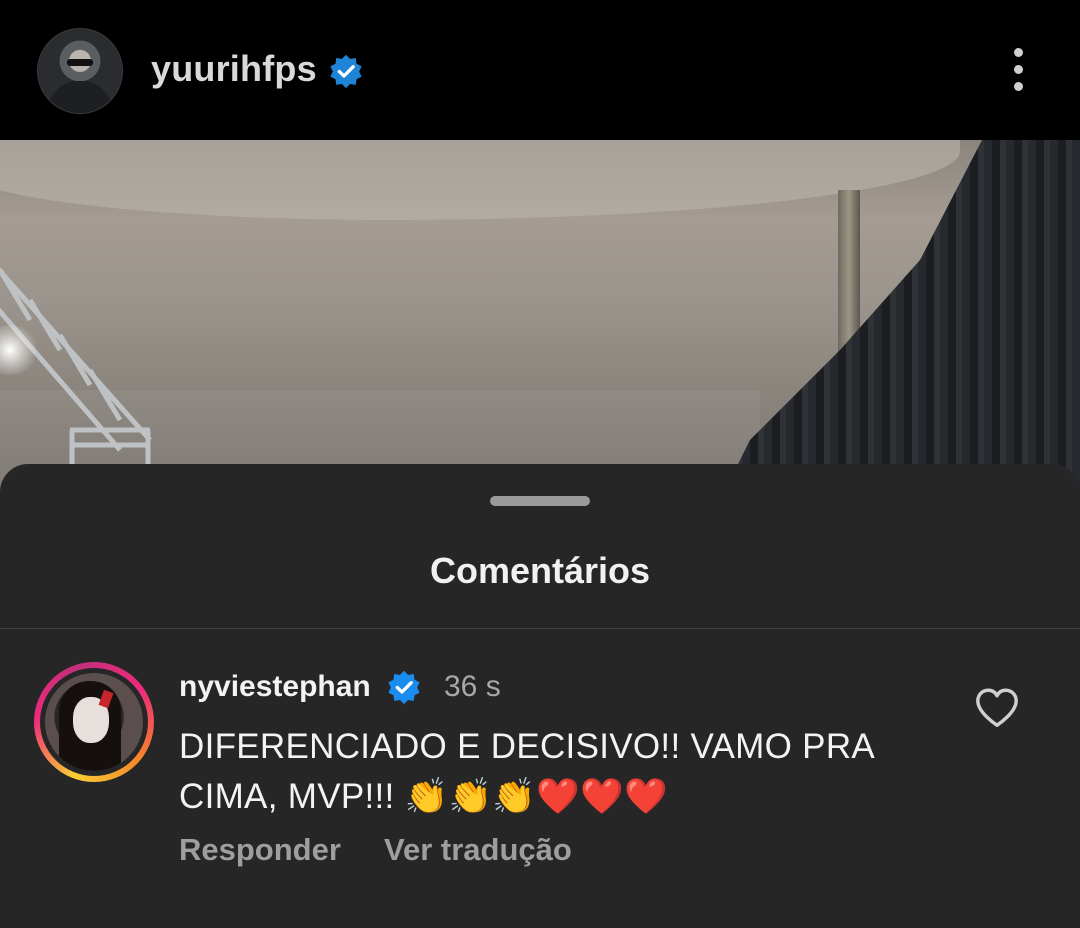  What do you see at coordinates (478, 850) in the screenshot?
I see `see-translation-button: Ver tradução` at bounding box center [478, 850].